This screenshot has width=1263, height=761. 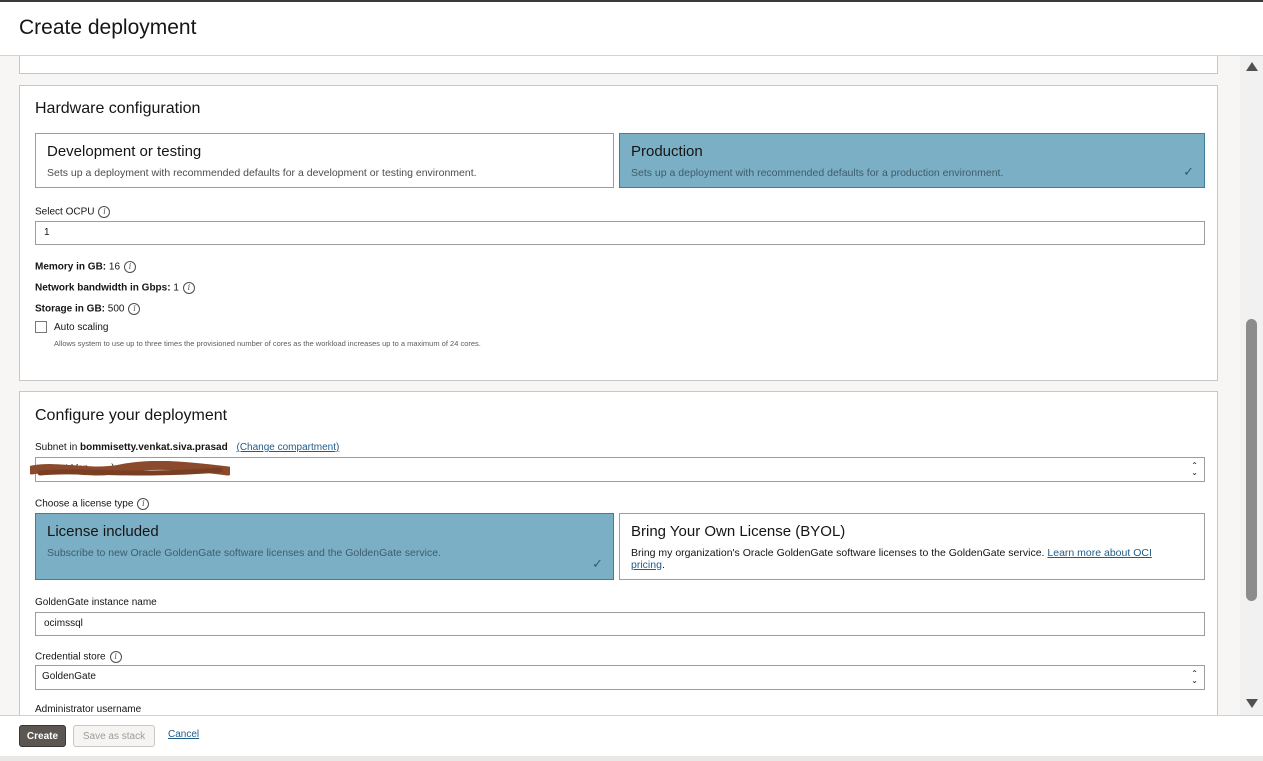 I want to click on memory-spec: Memory in GB: 16 i, so click(x=86, y=267).